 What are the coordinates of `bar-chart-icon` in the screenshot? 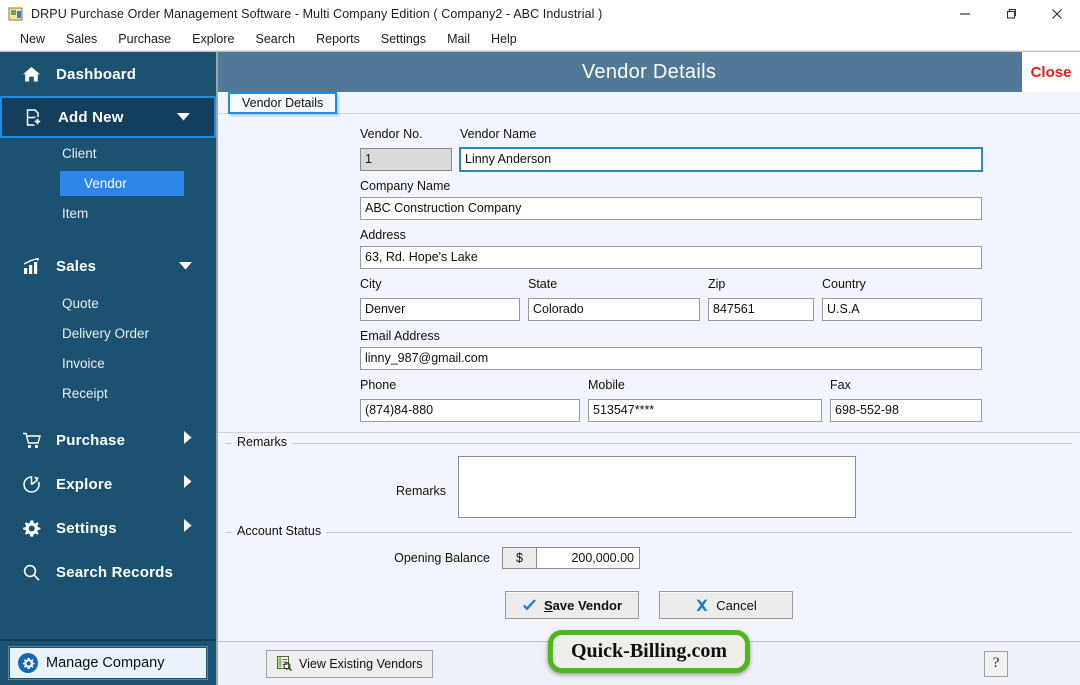 It's located at (35, 266).